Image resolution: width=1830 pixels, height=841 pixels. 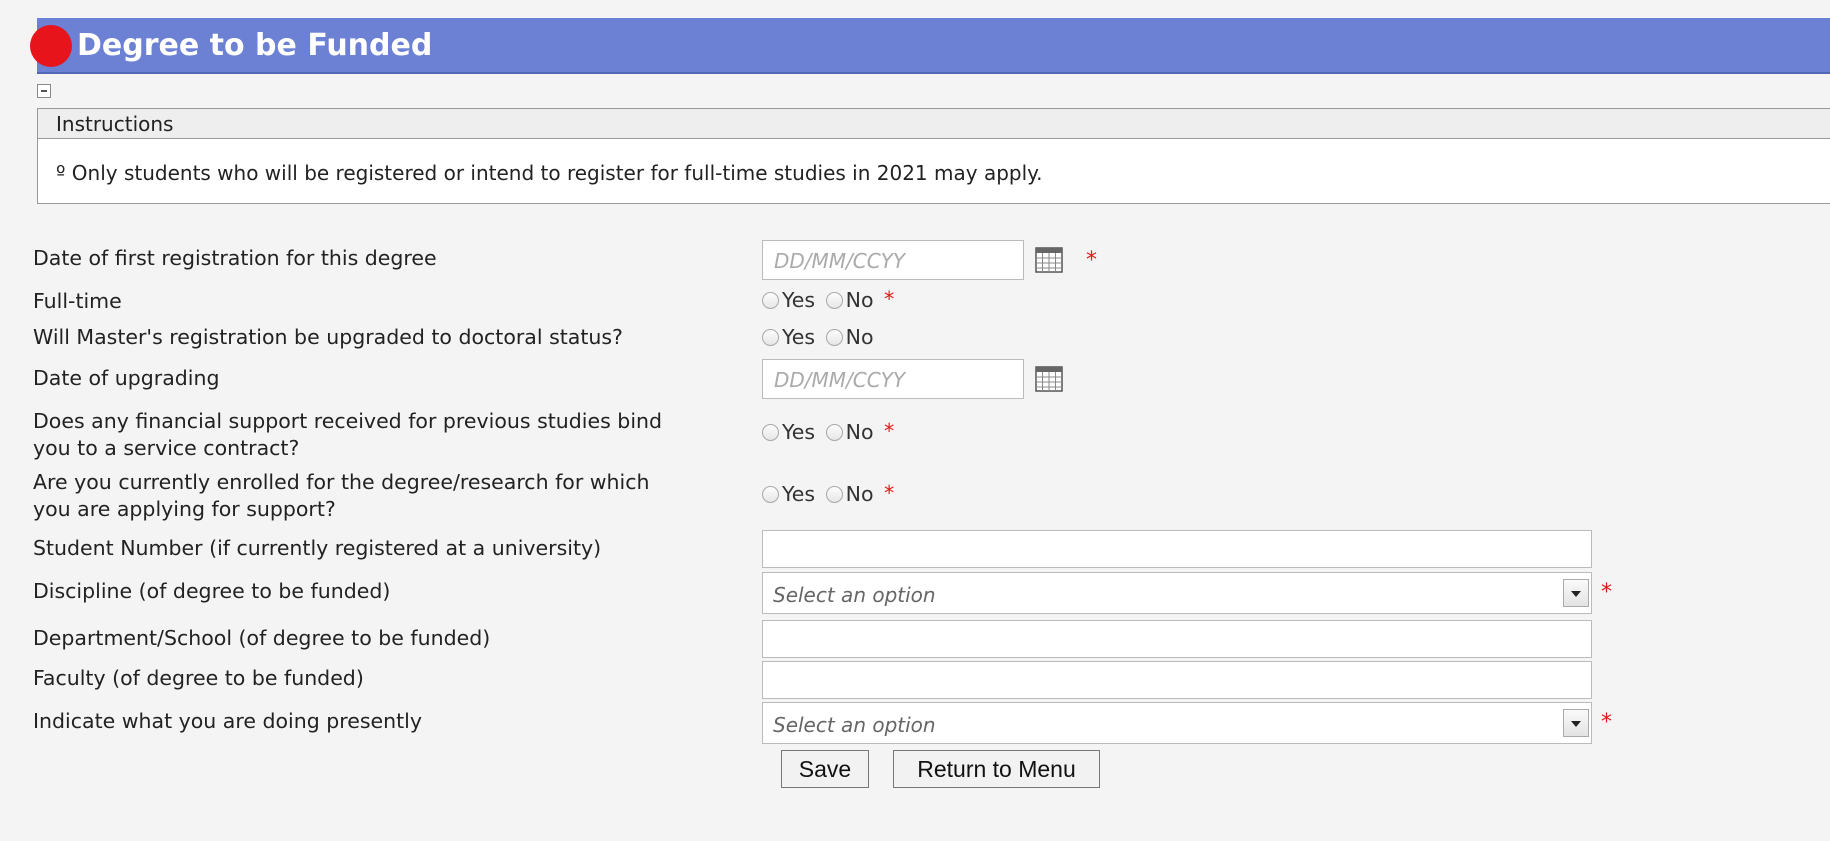 I want to click on enrolled-yes-label: Yes, so click(x=799, y=494).